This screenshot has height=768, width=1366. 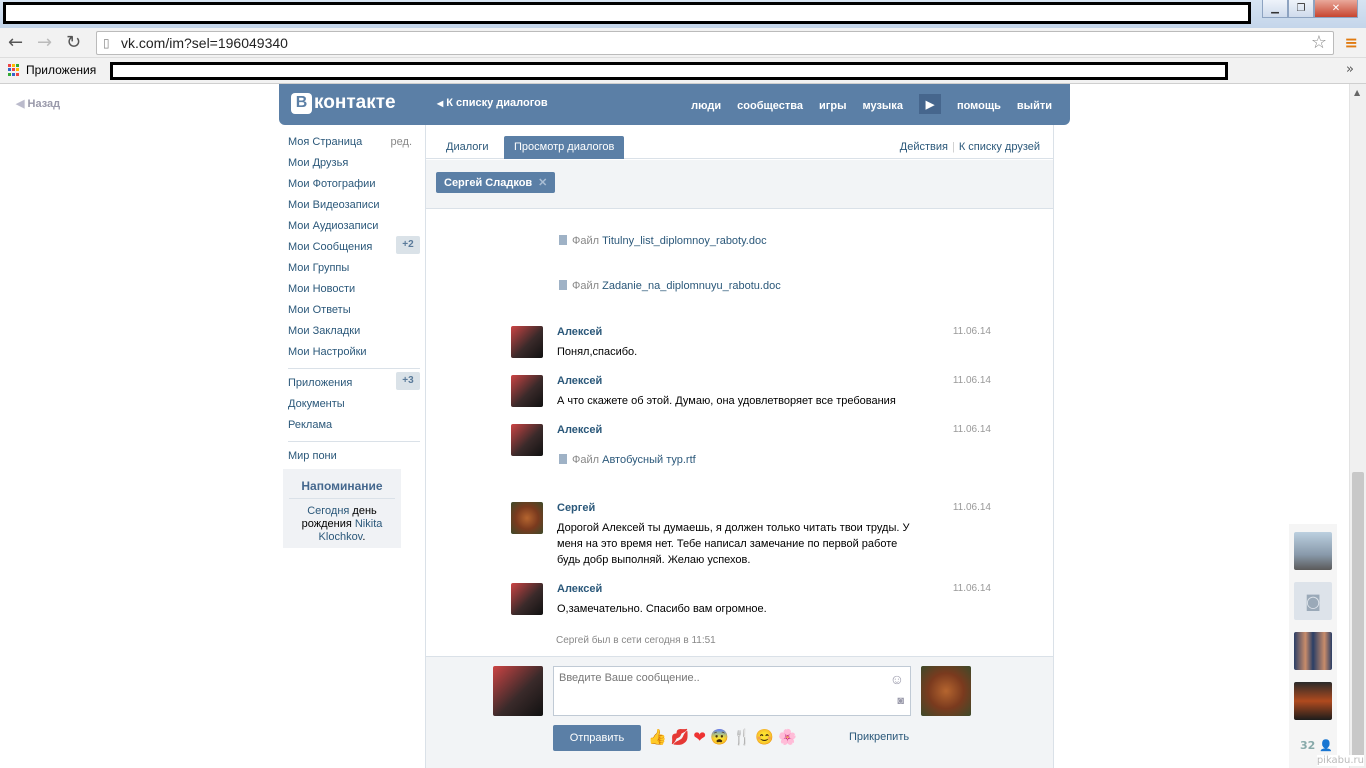 What do you see at coordinates (354, 406) in the screenshot?
I see `sidebar-item-documents: Документы` at bounding box center [354, 406].